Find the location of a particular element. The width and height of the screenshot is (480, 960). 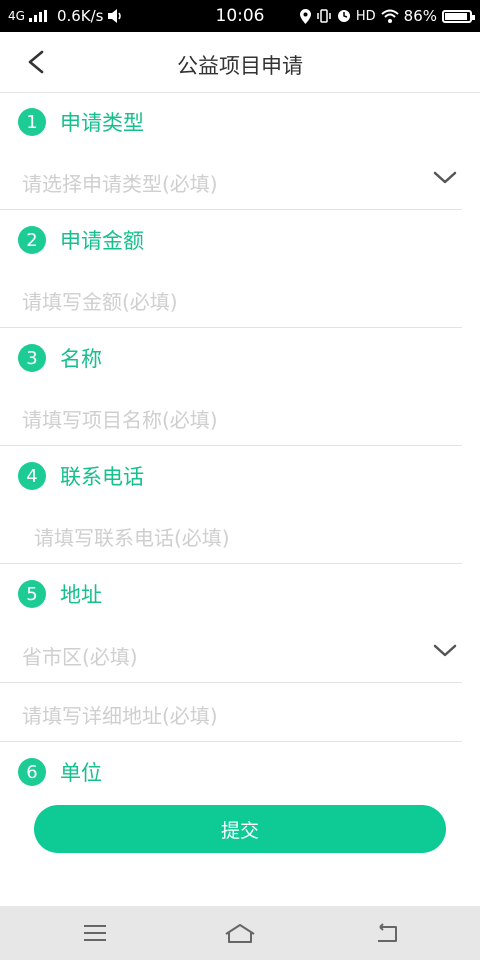

field-placeholder: 请填写项目名称(必填) is located at coordinates (120, 420).